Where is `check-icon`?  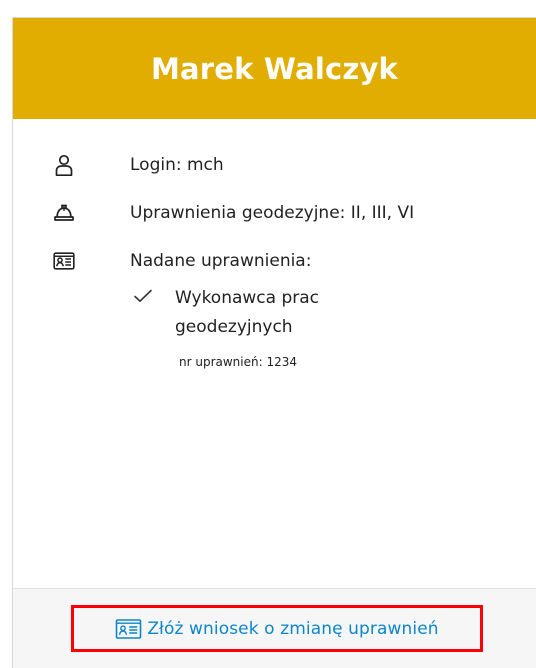 check-icon is located at coordinates (143, 295).